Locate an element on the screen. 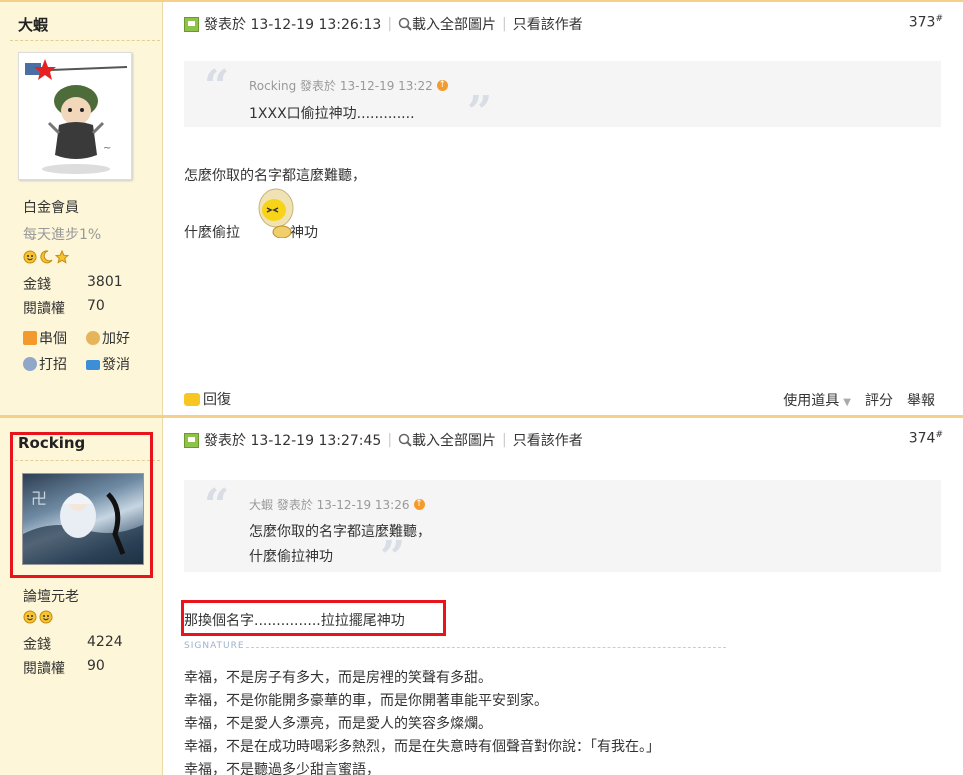 The width and height of the screenshot is (963, 775). quote-meta: Rocking 發表於 13-12-19 13:22 ↑ is located at coordinates (348, 86).